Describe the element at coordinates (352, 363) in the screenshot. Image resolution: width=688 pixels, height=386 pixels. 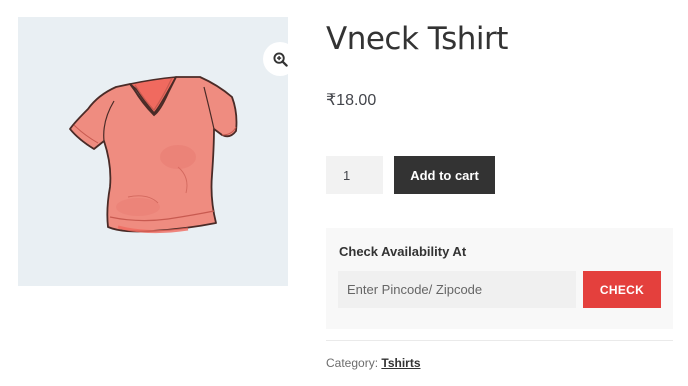
I see `category-label: Category:` at that location.